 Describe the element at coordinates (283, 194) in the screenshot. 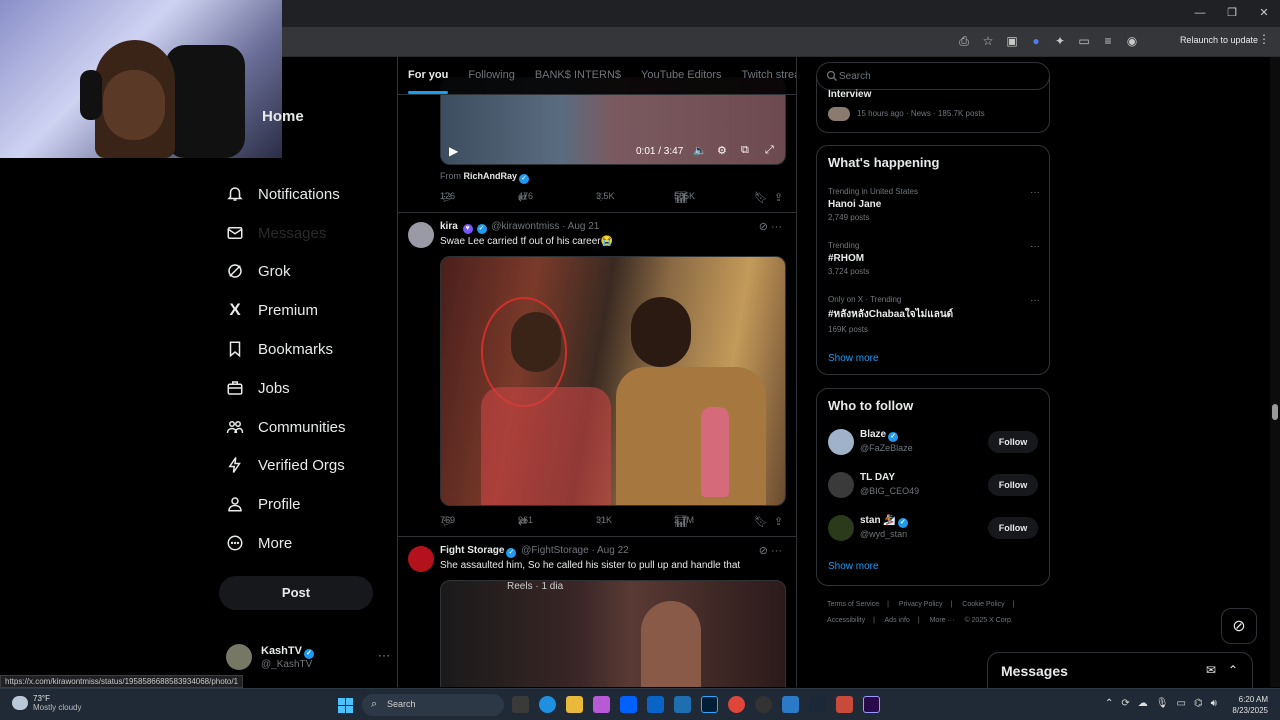

I see `nav-notifications: Notifications` at that location.